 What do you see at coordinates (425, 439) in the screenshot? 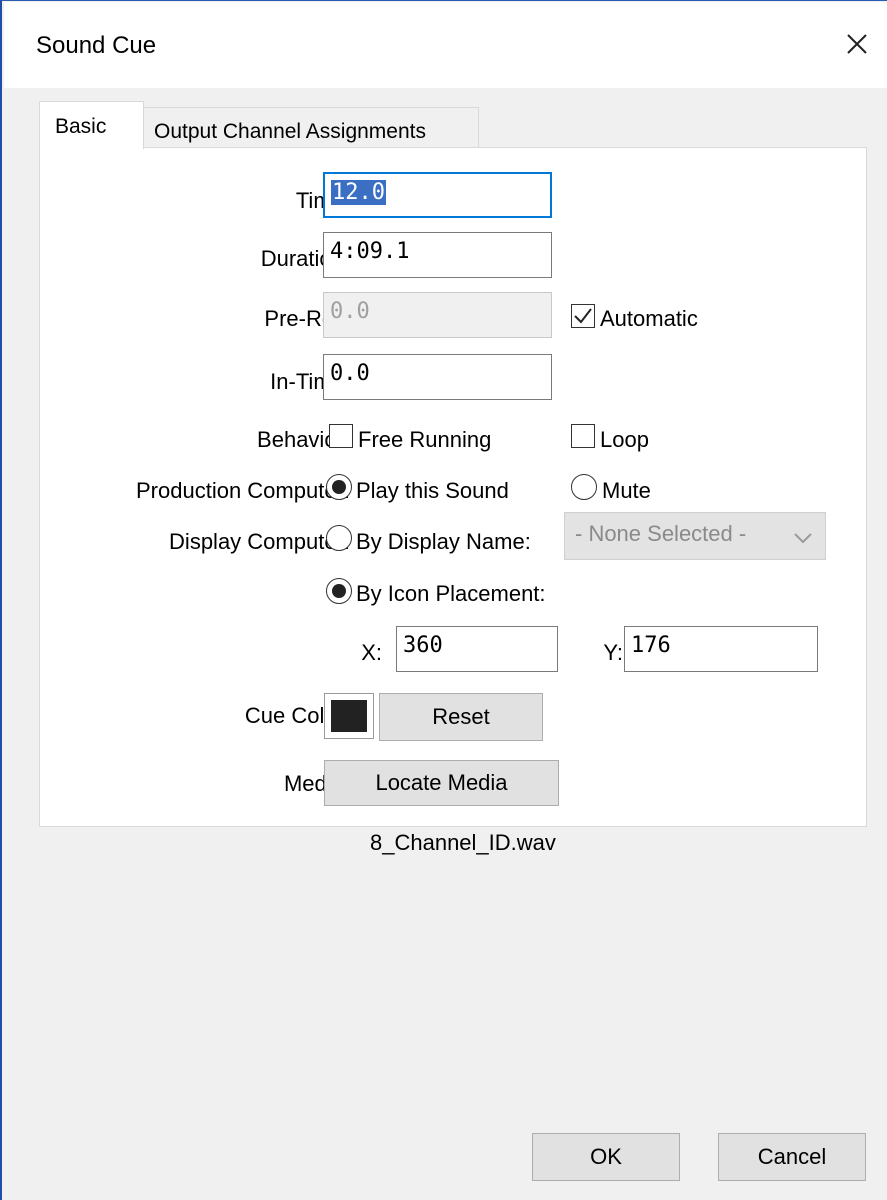
I see `free-running-label: Free Running` at bounding box center [425, 439].